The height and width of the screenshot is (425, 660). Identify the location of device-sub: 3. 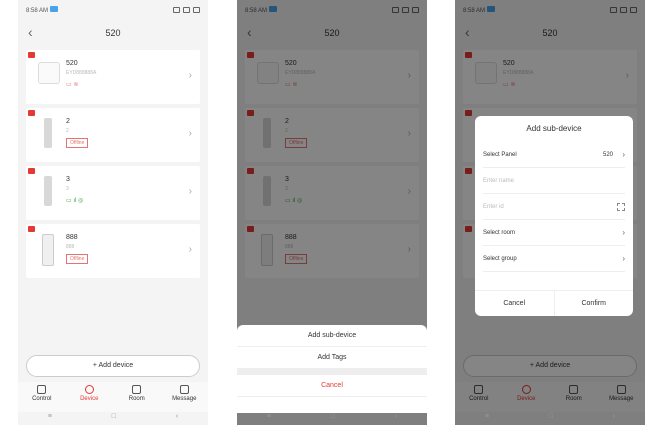
(67, 189).